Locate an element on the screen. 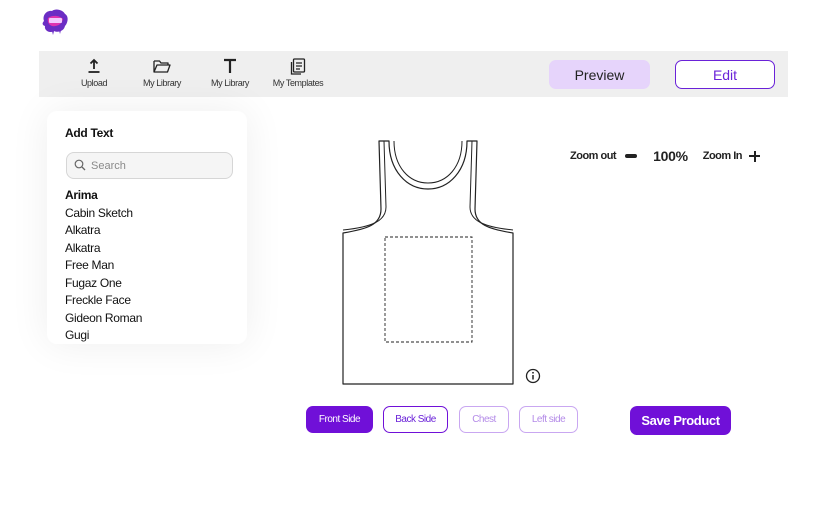 Image resolution: width=829 pixels, height=526 pixels. left-side-button: Left side is located at coordinates (548, 419).